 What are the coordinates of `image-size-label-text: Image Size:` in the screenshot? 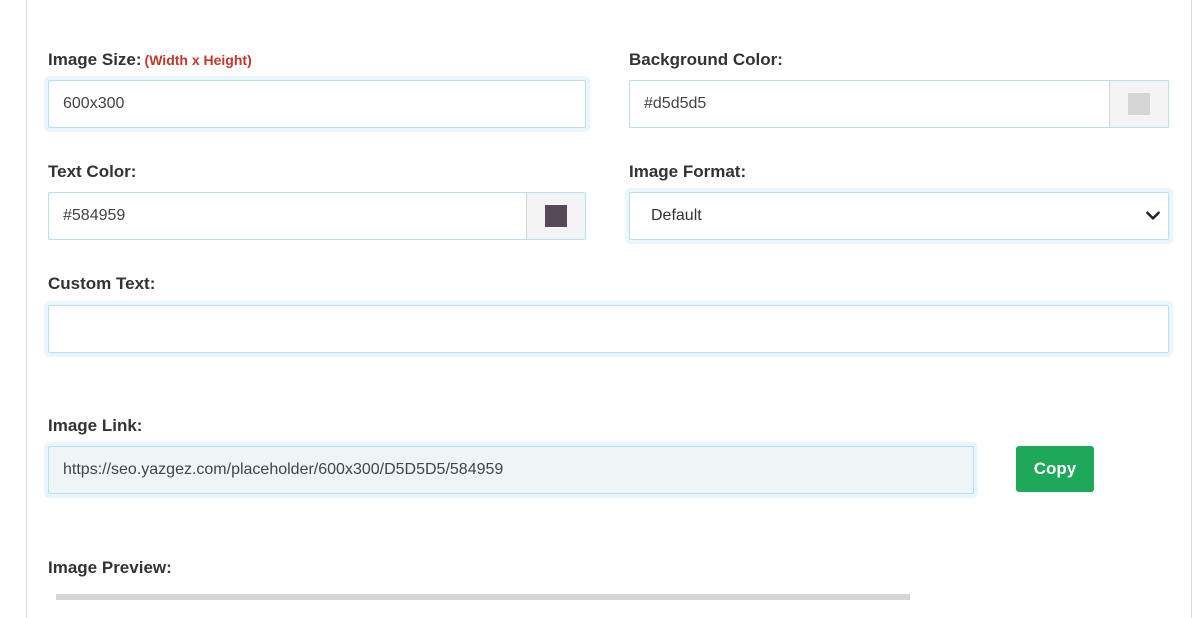 It's located at (95, 59).